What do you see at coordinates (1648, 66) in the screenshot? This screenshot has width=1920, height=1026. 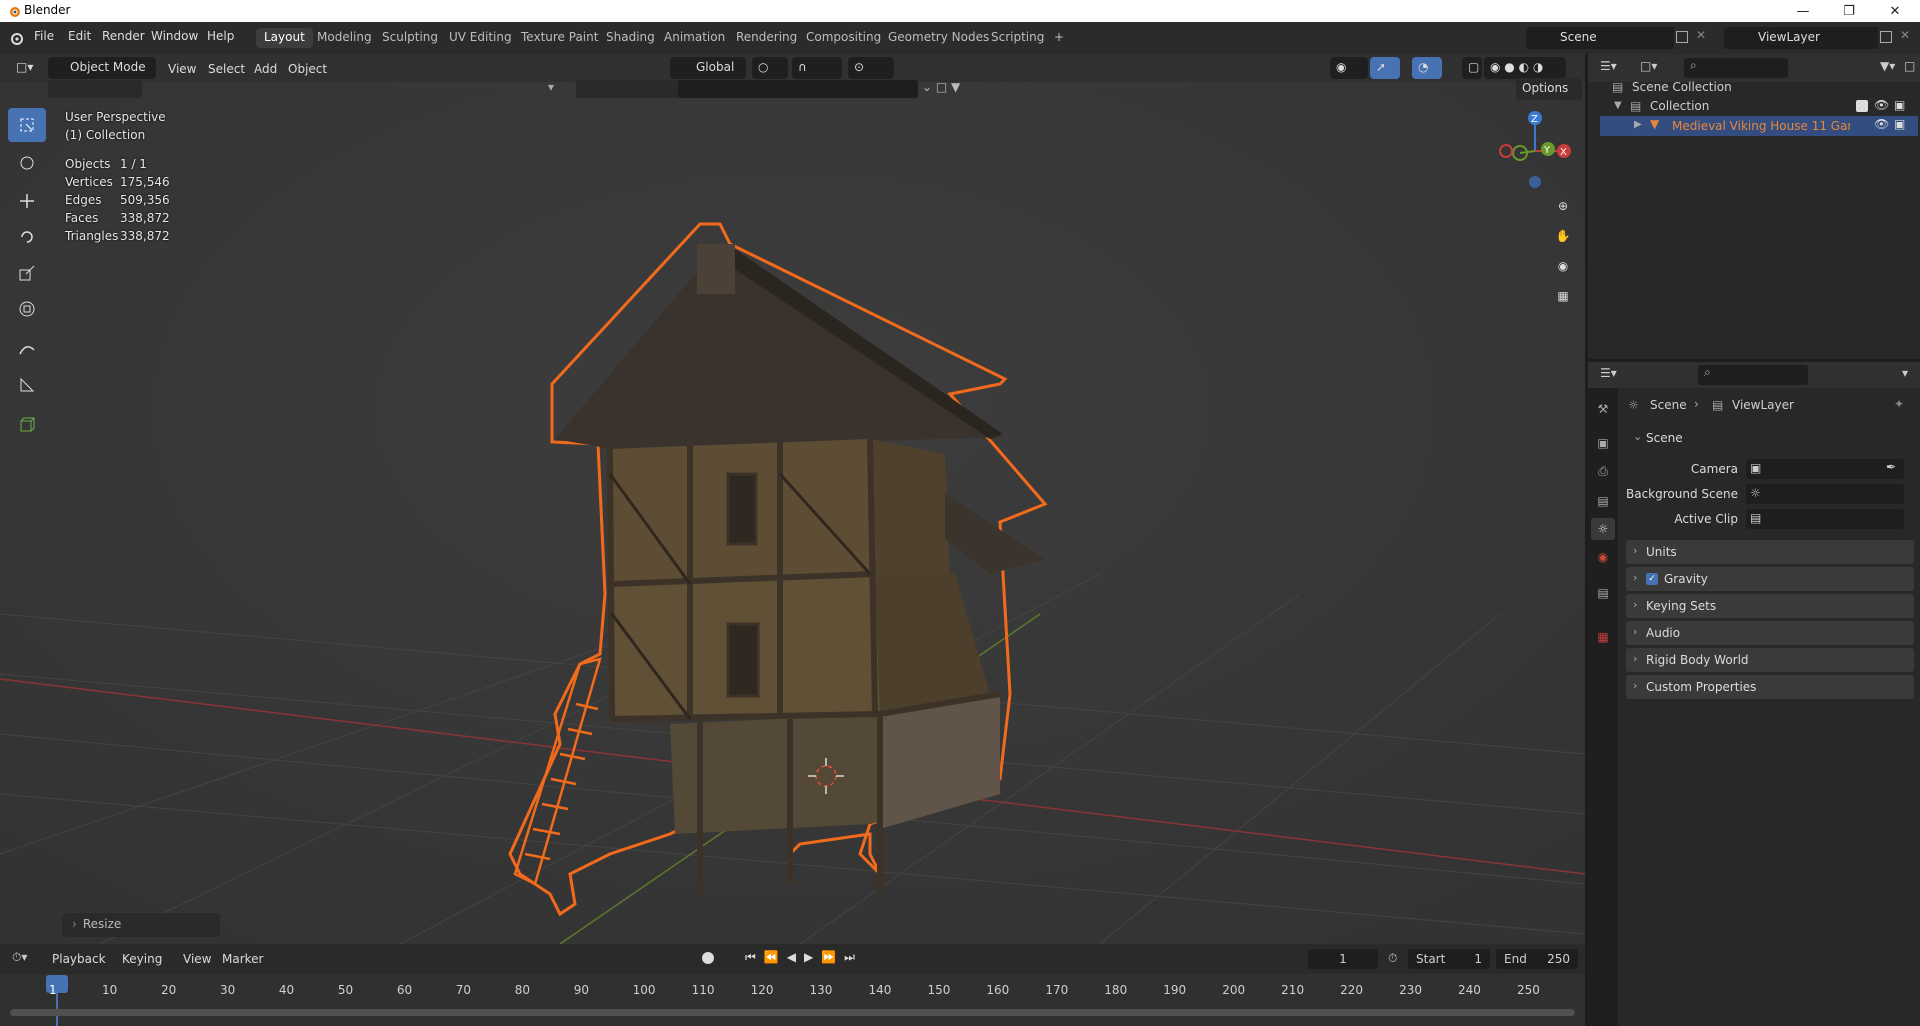 I see `display-mode-icon: □▾` at bounding box center [1648, 66].